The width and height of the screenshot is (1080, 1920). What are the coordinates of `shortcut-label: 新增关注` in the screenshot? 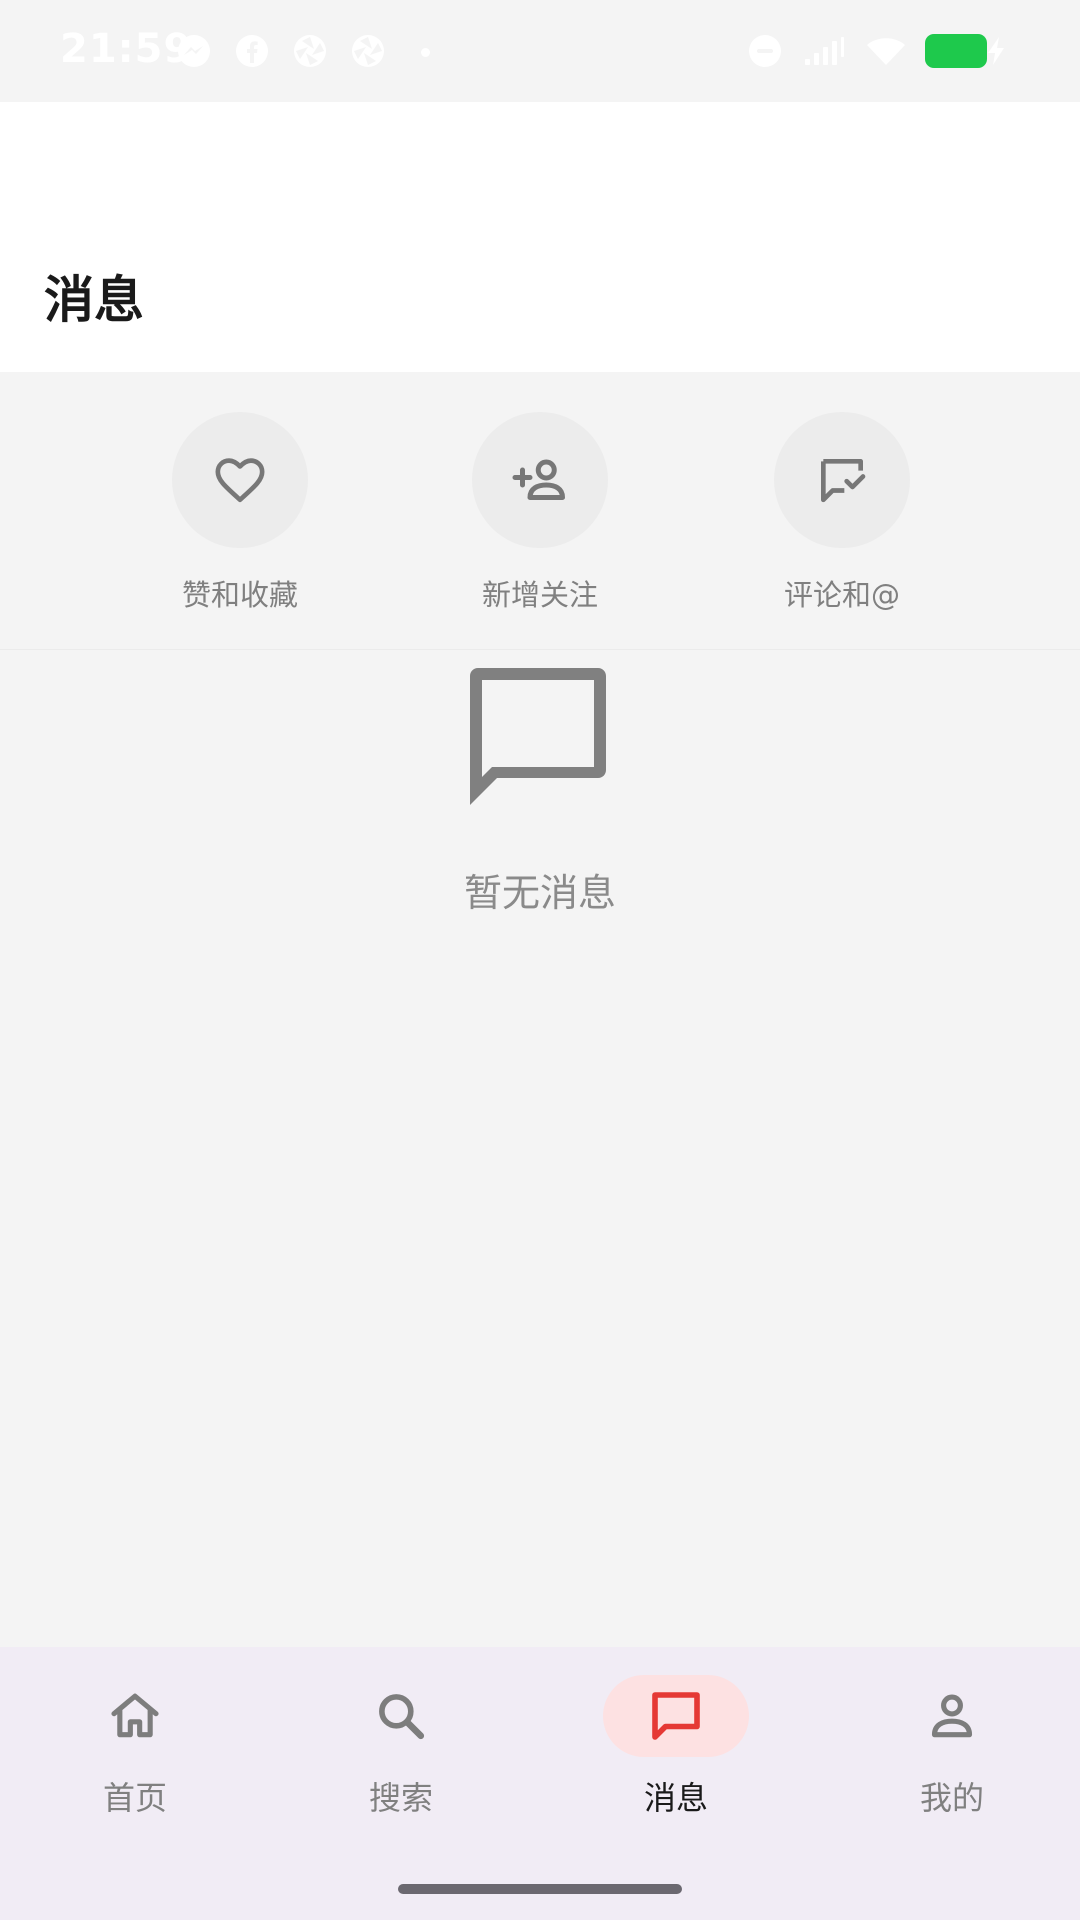 It's located at (539, 595).